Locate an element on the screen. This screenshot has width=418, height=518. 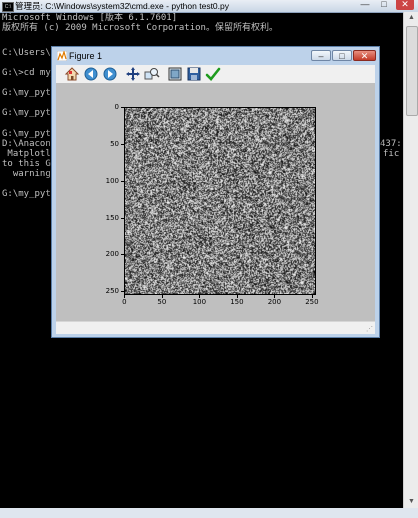
figure-maximize-button: □ is located at coordinates (342, 55).